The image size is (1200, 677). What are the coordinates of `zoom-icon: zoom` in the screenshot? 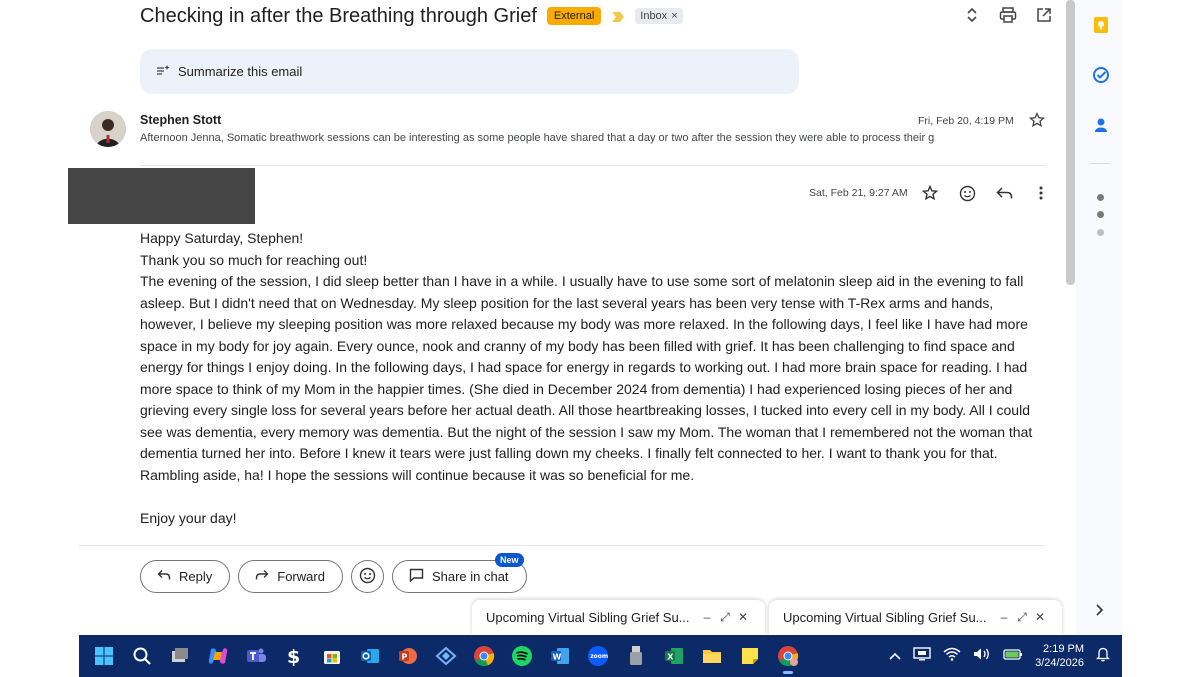 It's located at (598, 656).